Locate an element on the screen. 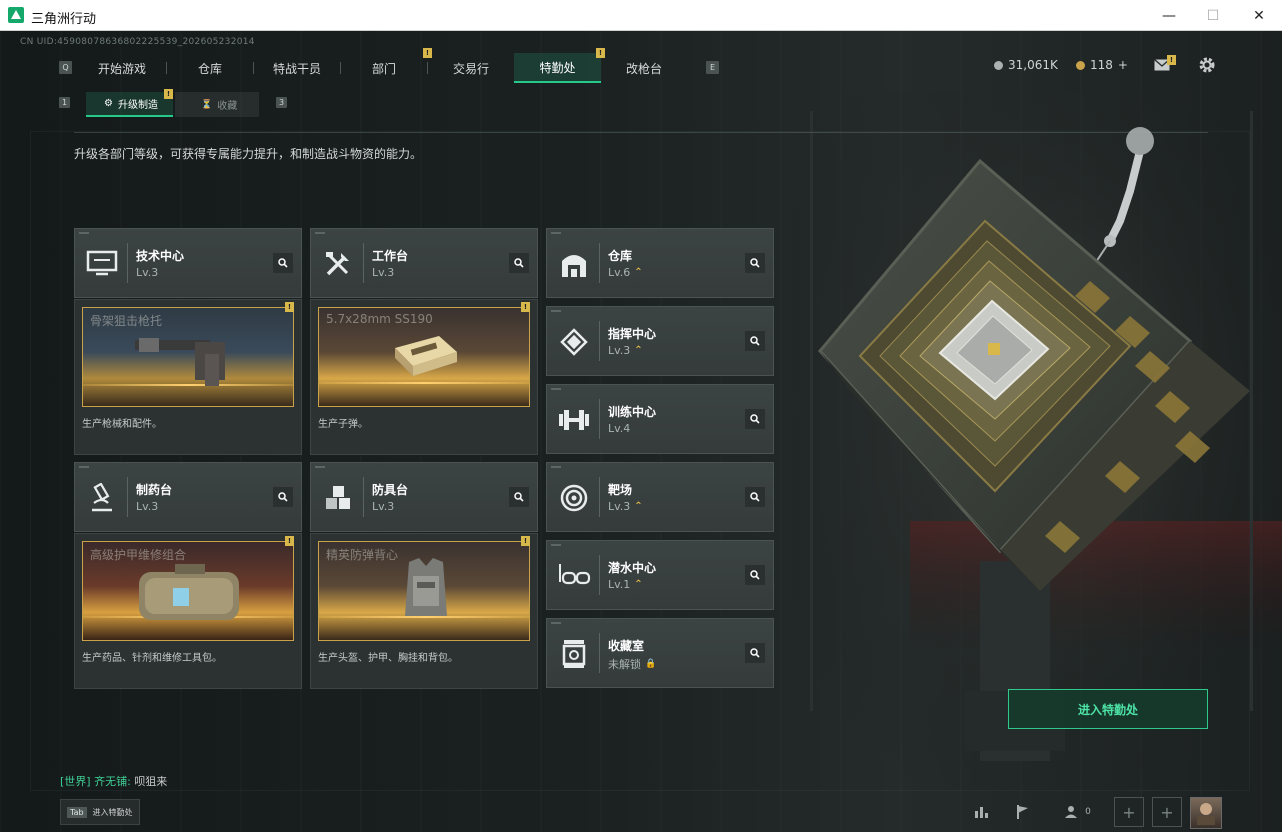 The height and width of the screenshot is (832, 1282). add-tokens-icon: + is located at coordinates (1123, 65).